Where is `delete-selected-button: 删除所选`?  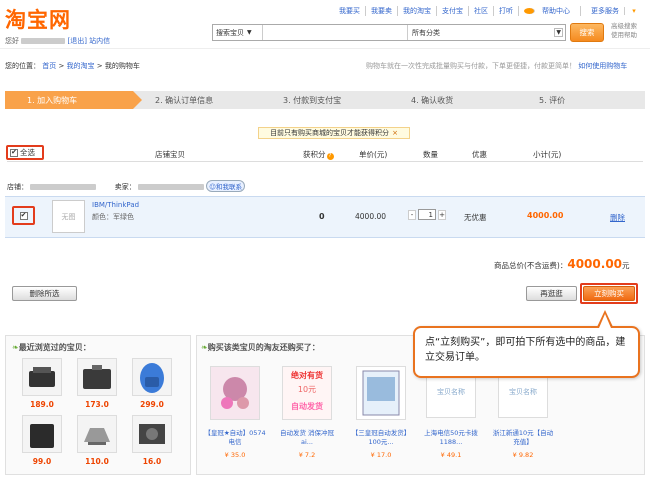
delete-selected-button: 删除所选 is located at coordinates (44, 293).